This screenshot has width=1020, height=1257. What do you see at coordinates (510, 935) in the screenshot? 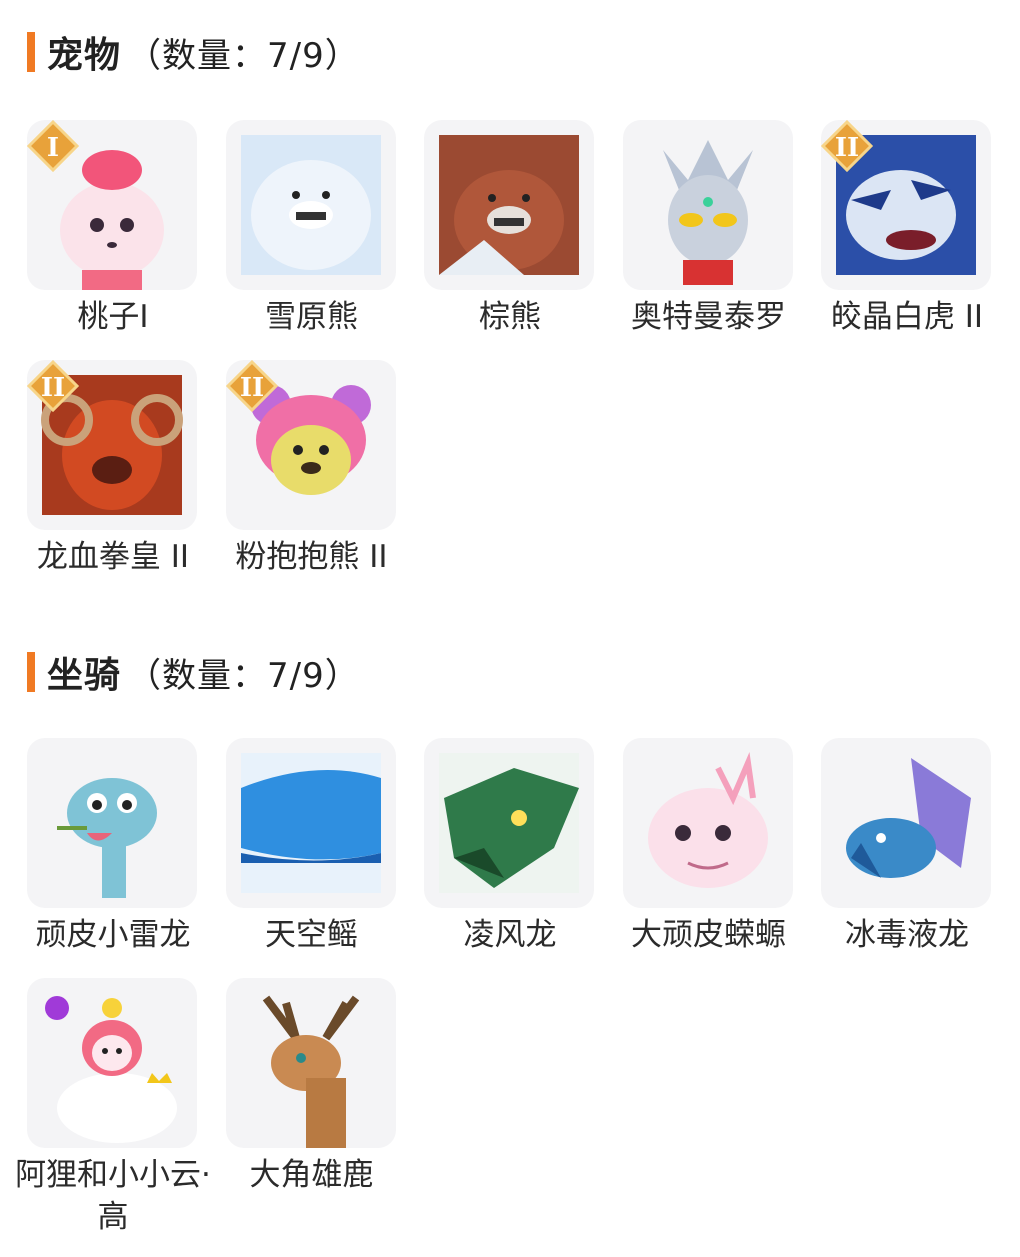
I see `mount-item-label: 凌风龙` at bounding box center [510, 935].